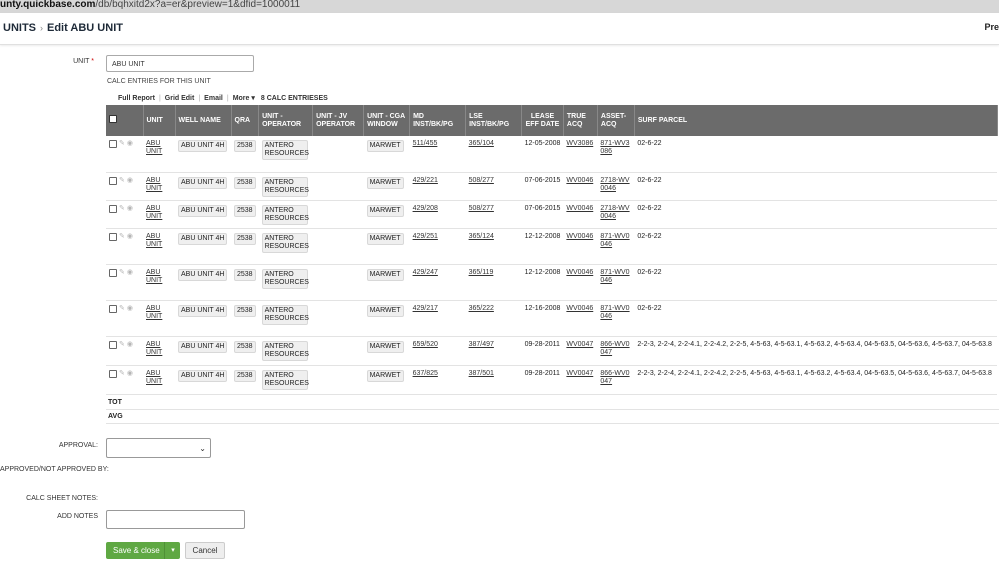  What do you see at coordinates (125, 120) in the screenshot?
I see `select-all-header` at bounding box center [125, 120].